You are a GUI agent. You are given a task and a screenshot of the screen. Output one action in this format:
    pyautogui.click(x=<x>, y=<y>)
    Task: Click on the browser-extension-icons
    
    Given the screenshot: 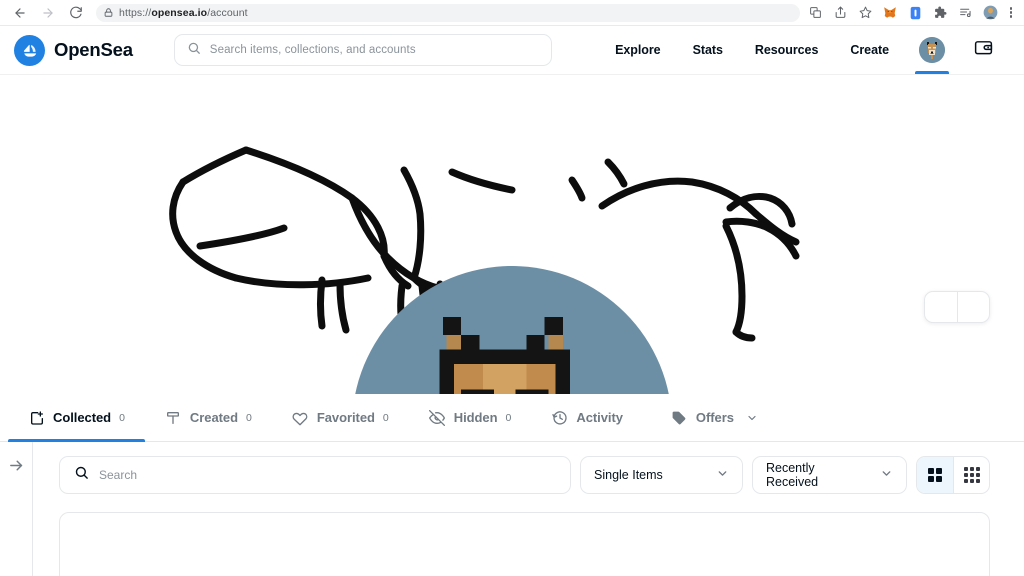 What is the action you would take?
    pyautogui.click(x=912, y=12)
    